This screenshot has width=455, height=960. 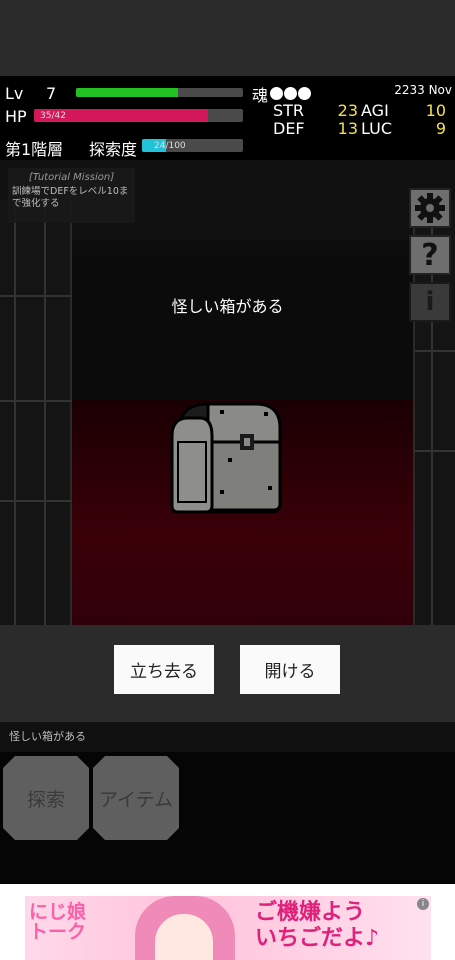 What do you see at coordinates (435, 110) in the screenshot?
I see `agi-value: 10` at bounding box center [435, 110].